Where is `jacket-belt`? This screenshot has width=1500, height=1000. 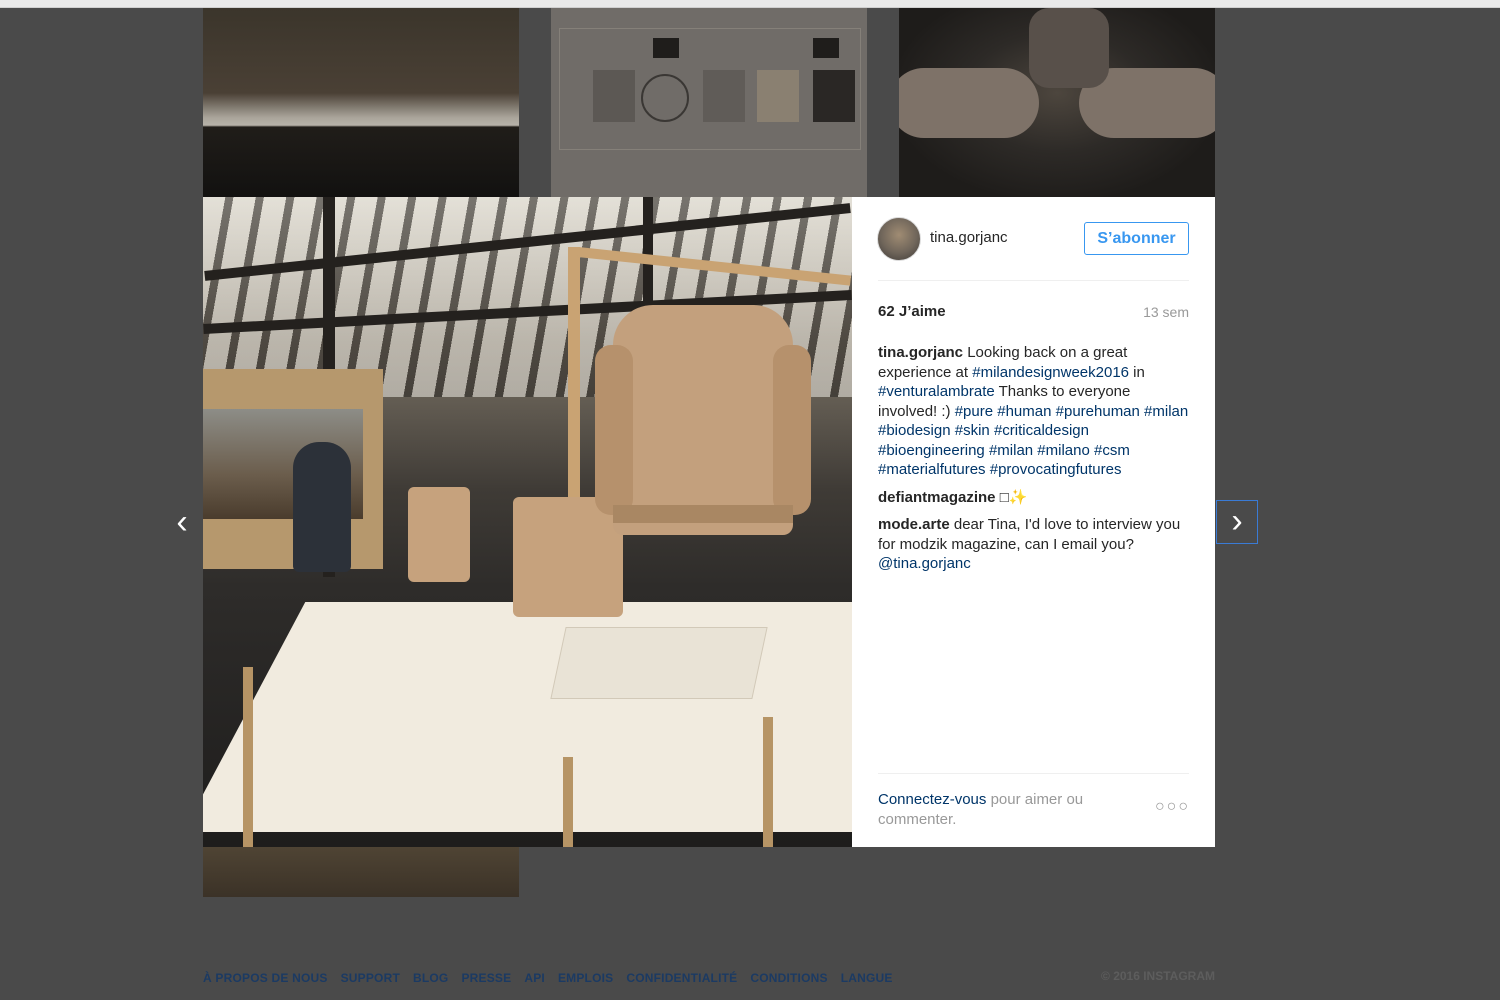
jacket-belt is located at coordinates (703, 514).